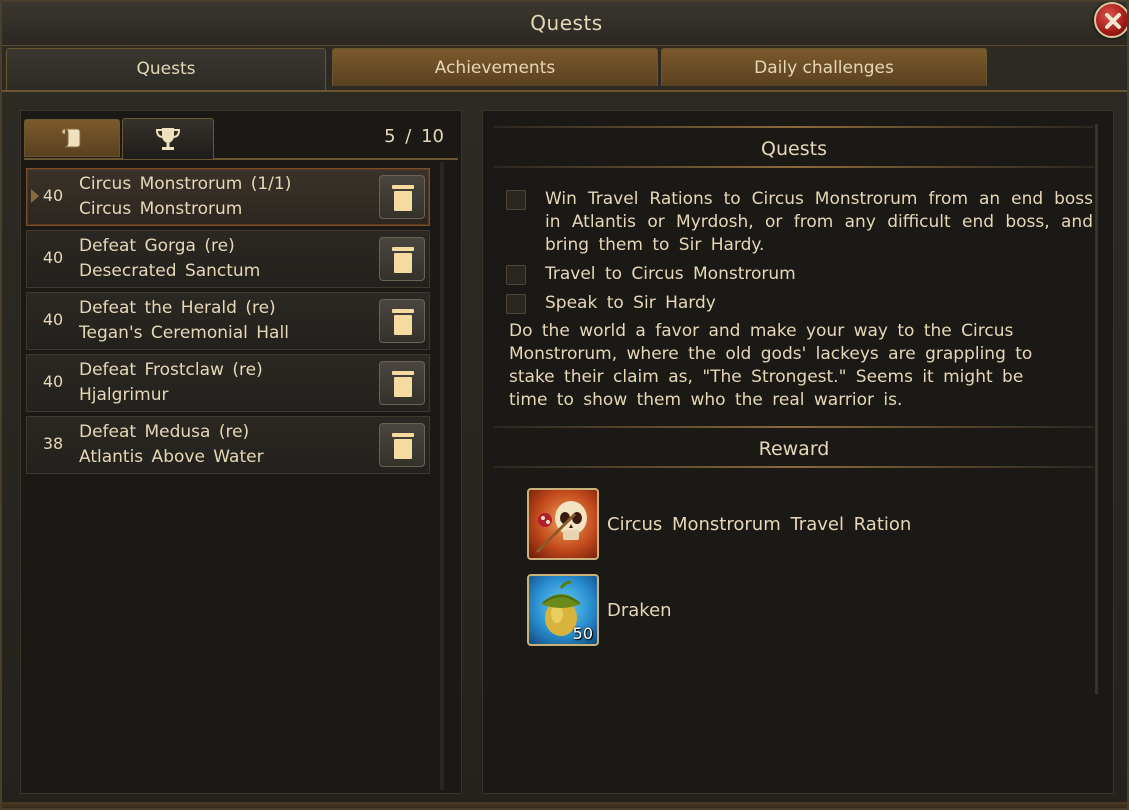 The height and width of the screenshot is (810, 1129). I want to click on reward-count: 50, so click(582, 633).